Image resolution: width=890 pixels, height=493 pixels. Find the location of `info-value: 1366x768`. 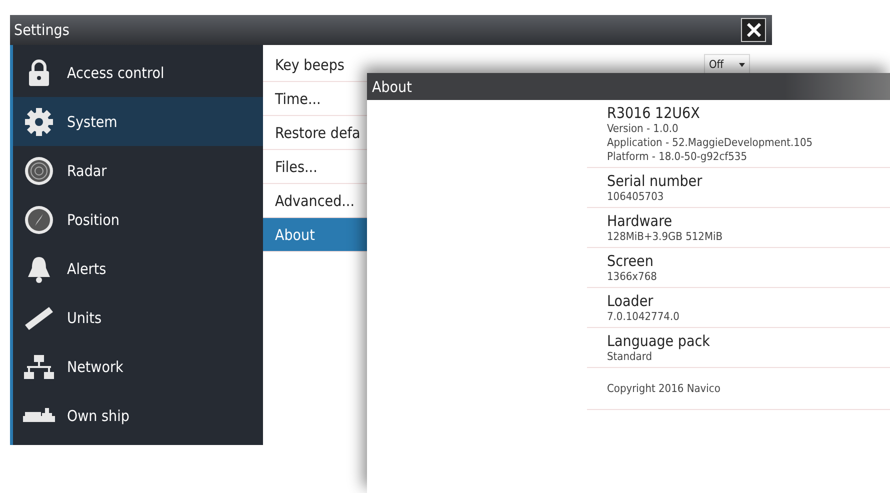

info-value: 1366x768 is located at coordinates (632, 277).